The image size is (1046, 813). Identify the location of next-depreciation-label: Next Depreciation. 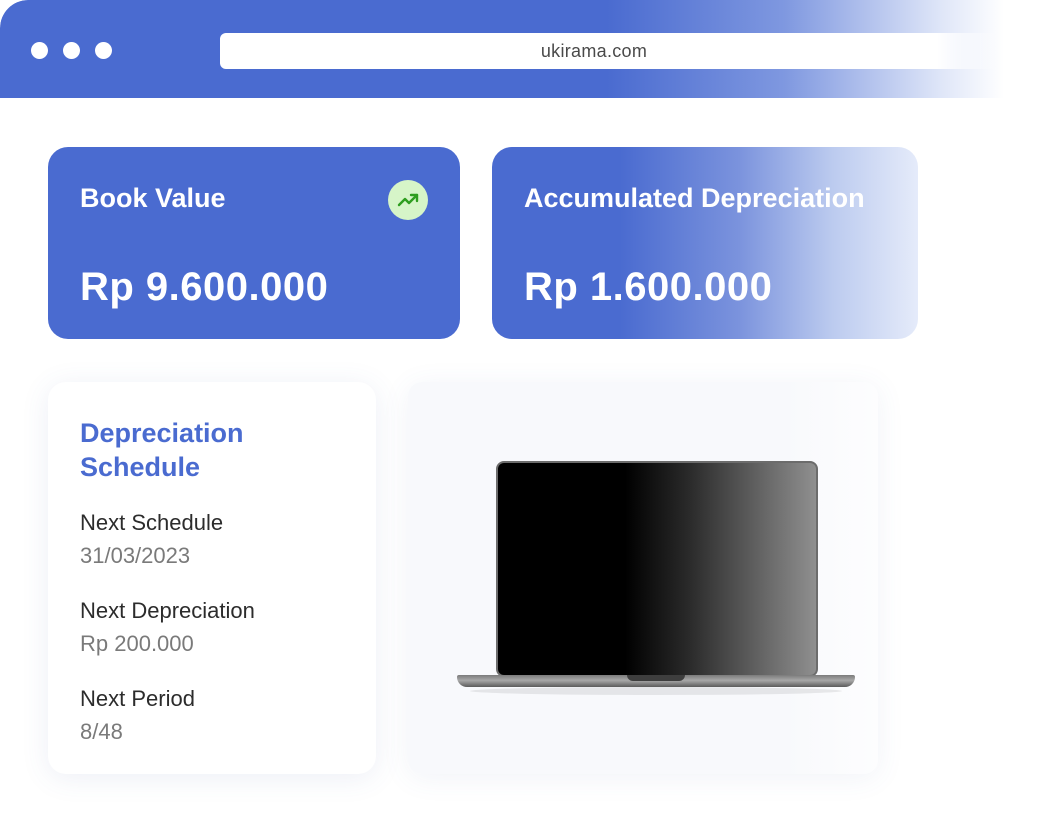
(167, 610).